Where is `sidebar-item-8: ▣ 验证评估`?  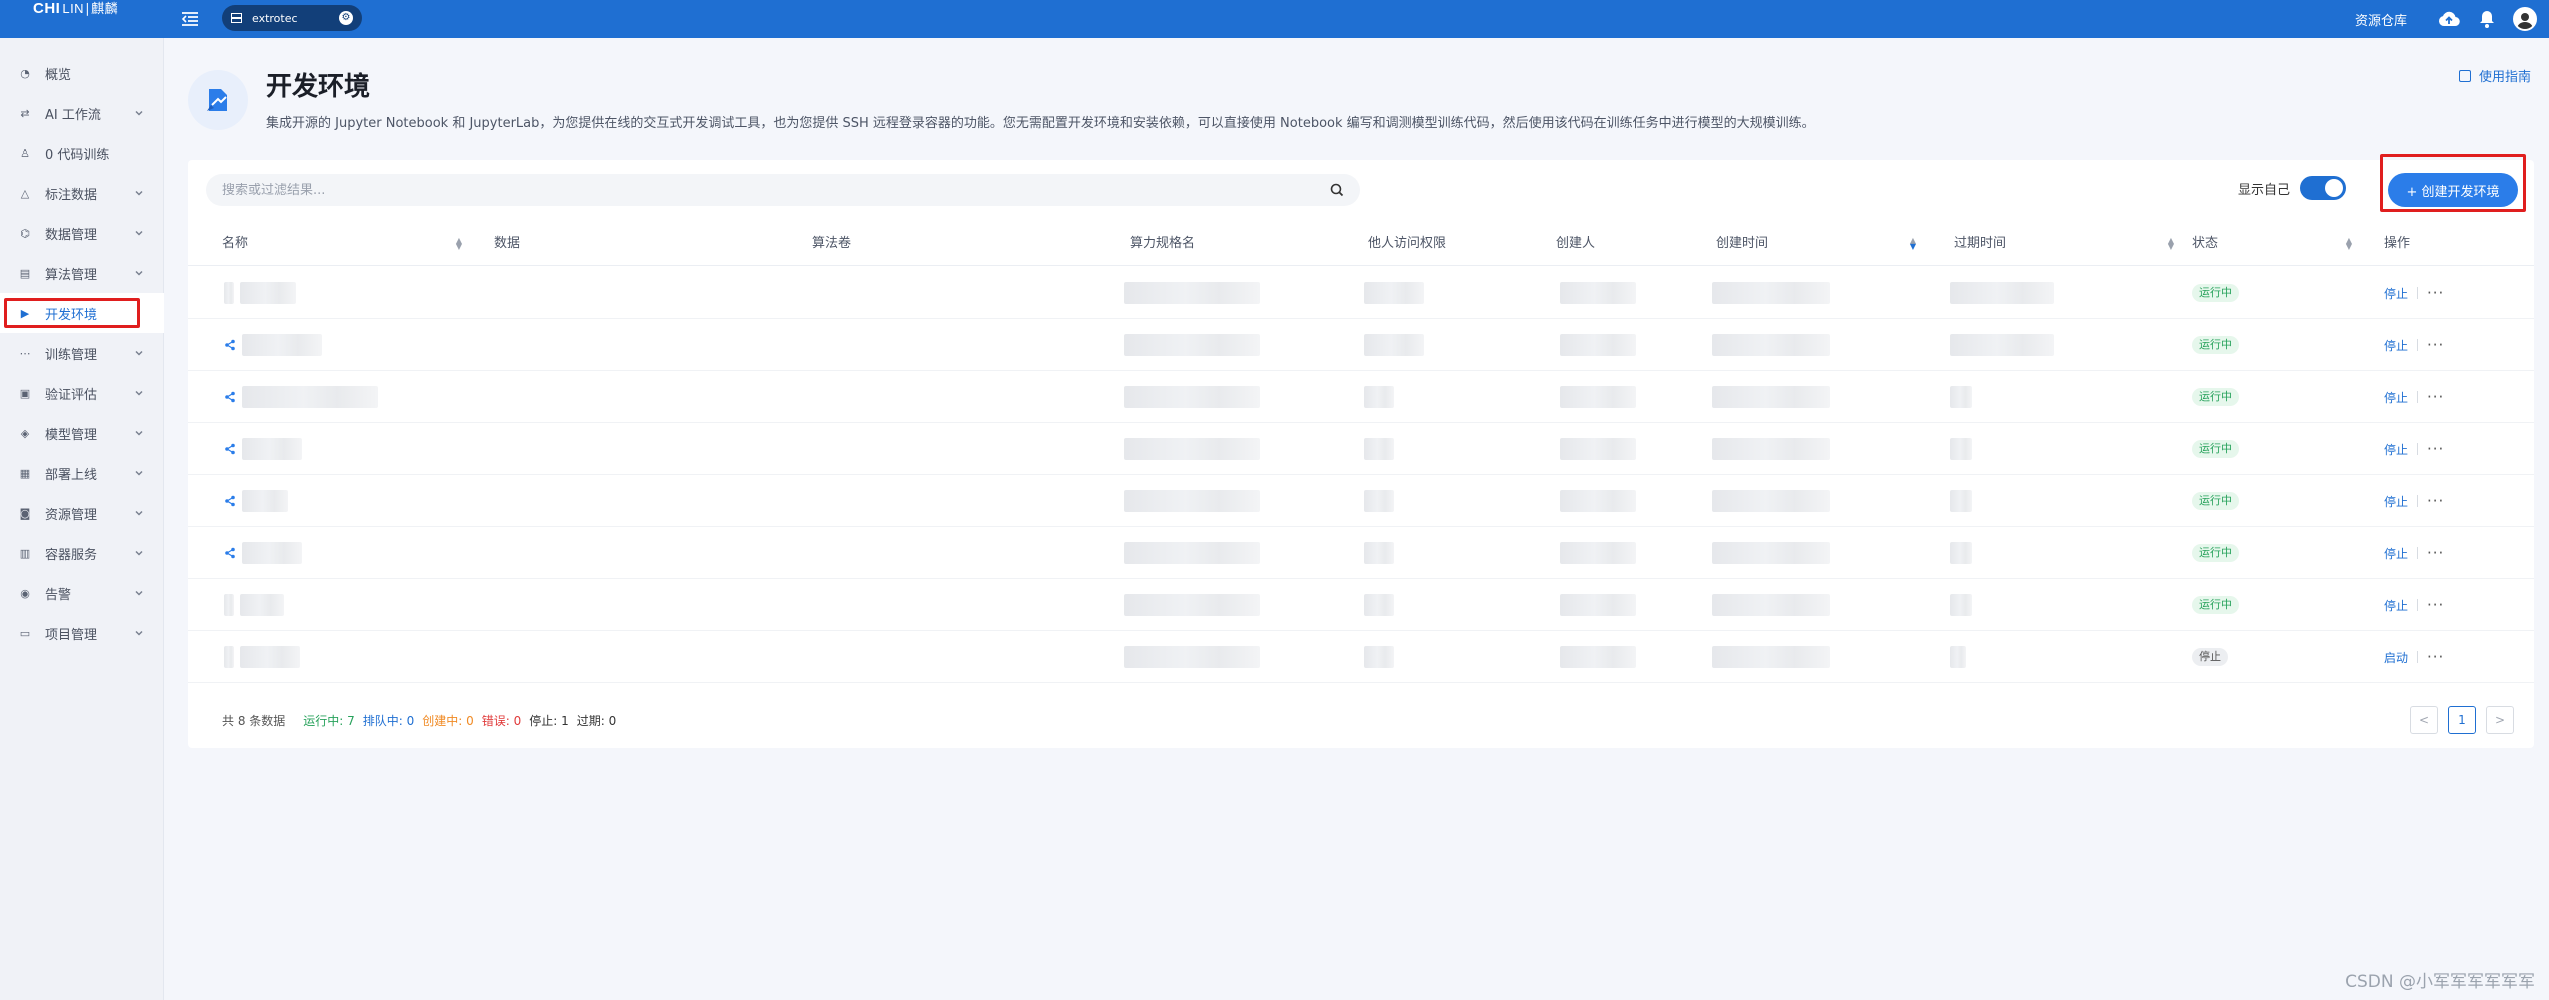
sidebar-item-8: ▣ 验证评估 is located at coordinates (82, 393).